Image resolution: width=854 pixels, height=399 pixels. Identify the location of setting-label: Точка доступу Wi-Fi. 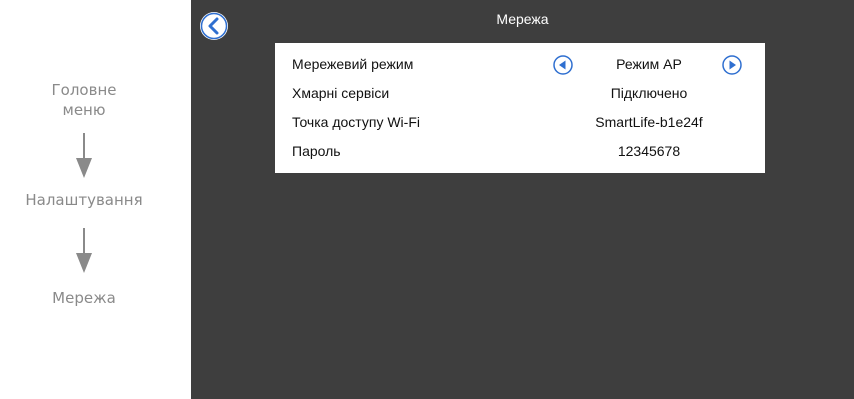
(356, 122).